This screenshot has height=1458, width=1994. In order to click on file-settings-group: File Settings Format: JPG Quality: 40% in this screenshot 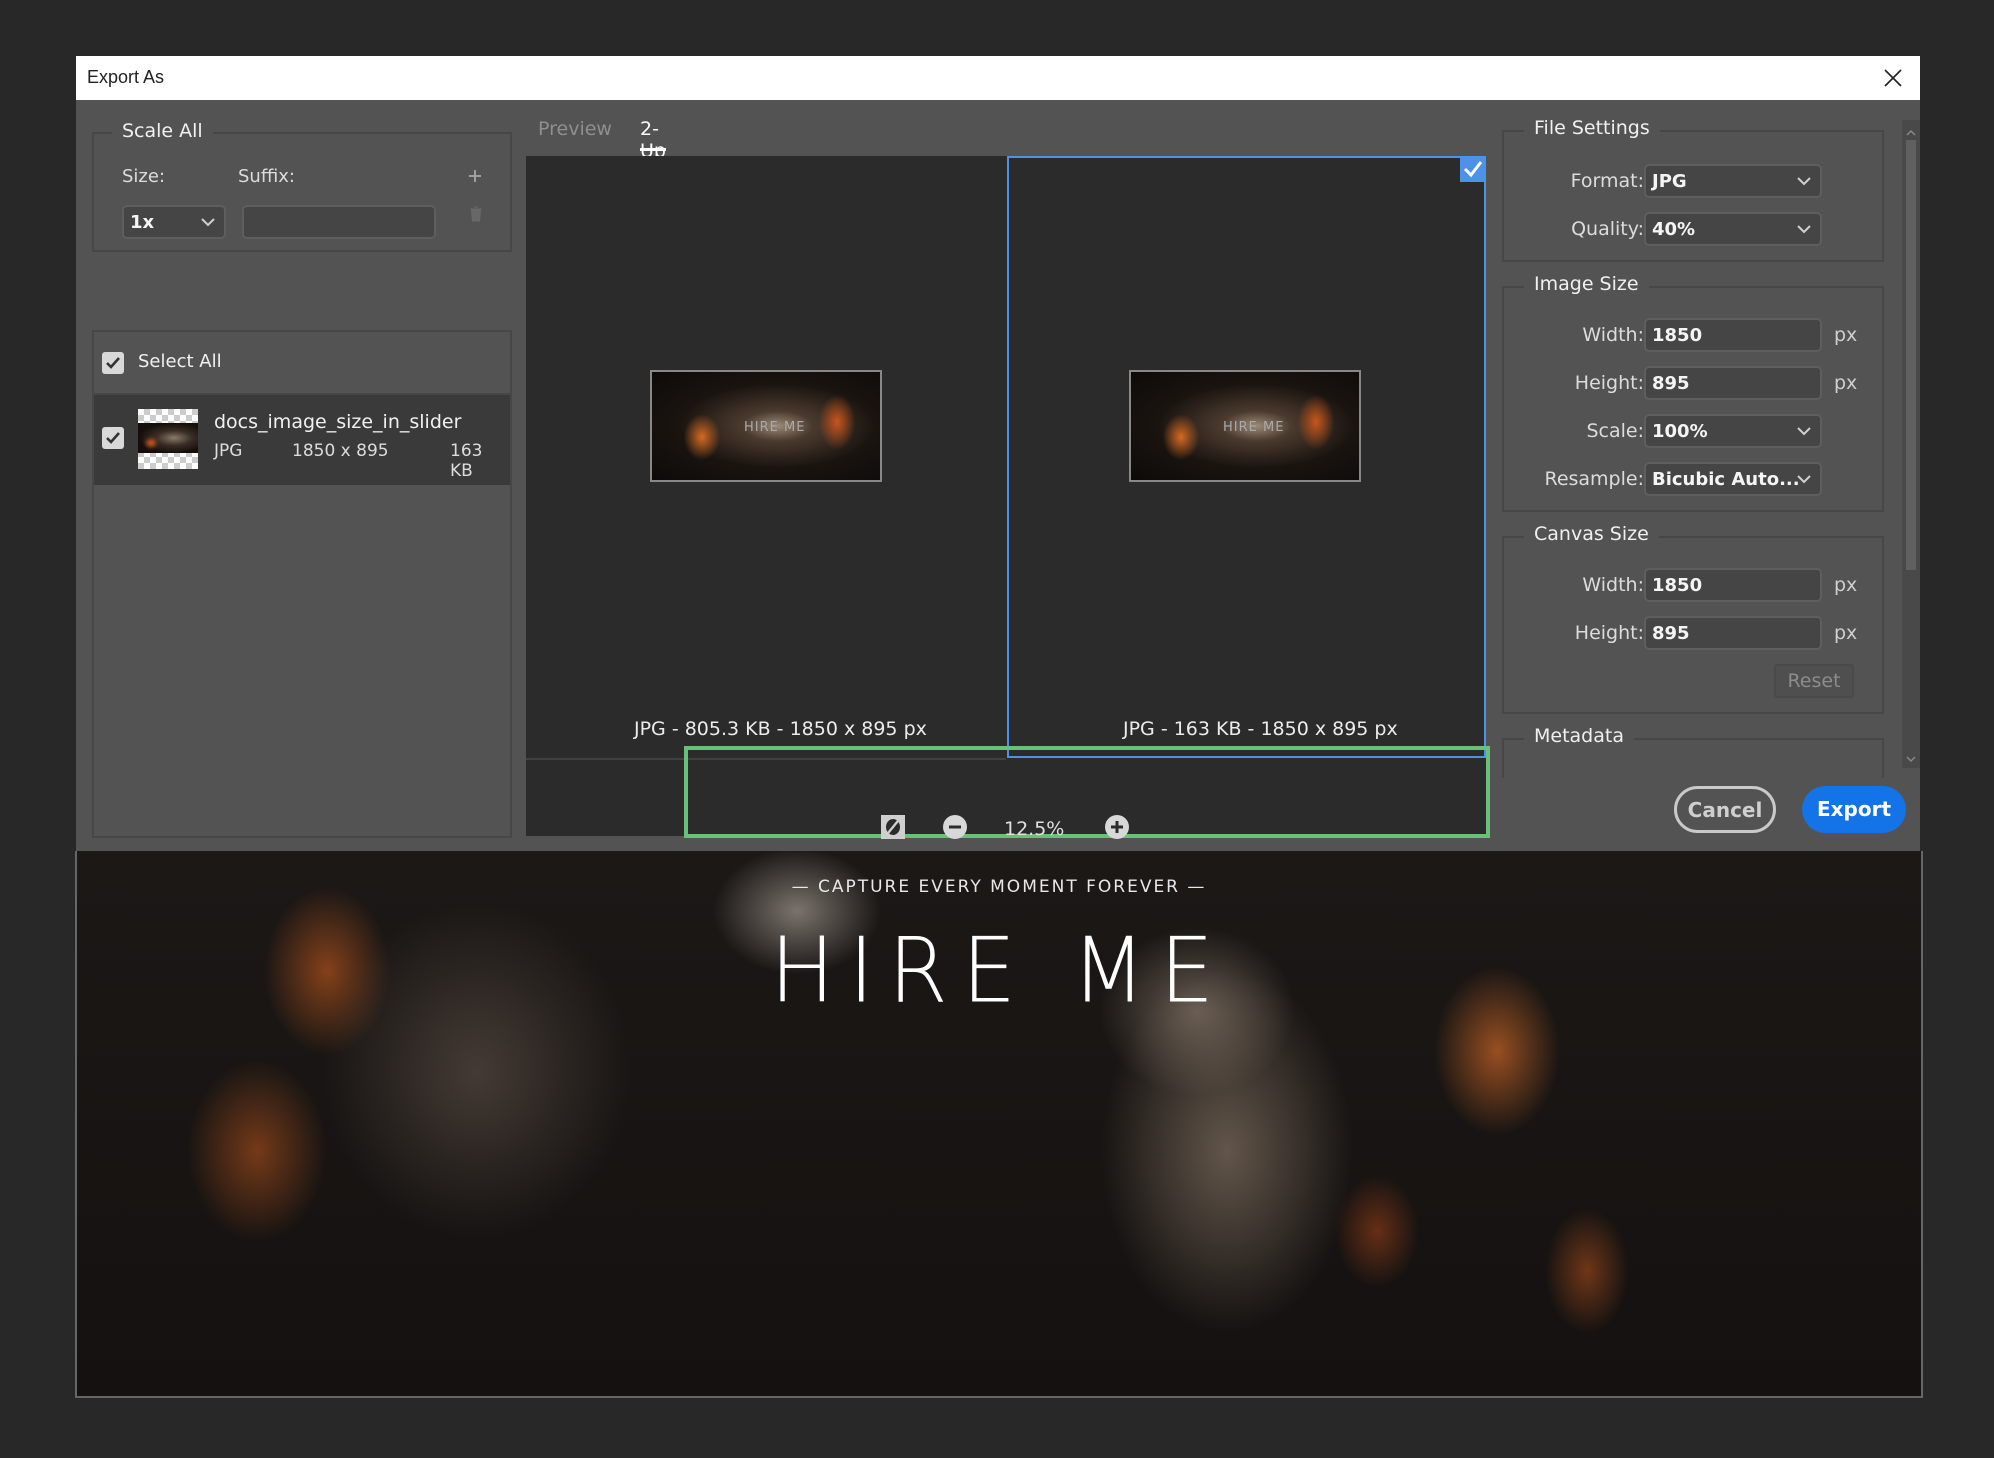, I will do `click(1693, 189)`.